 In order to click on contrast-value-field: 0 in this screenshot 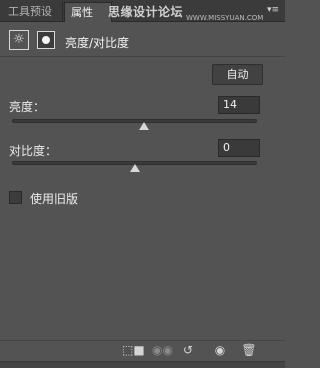, I will do `click(239, 148)`.